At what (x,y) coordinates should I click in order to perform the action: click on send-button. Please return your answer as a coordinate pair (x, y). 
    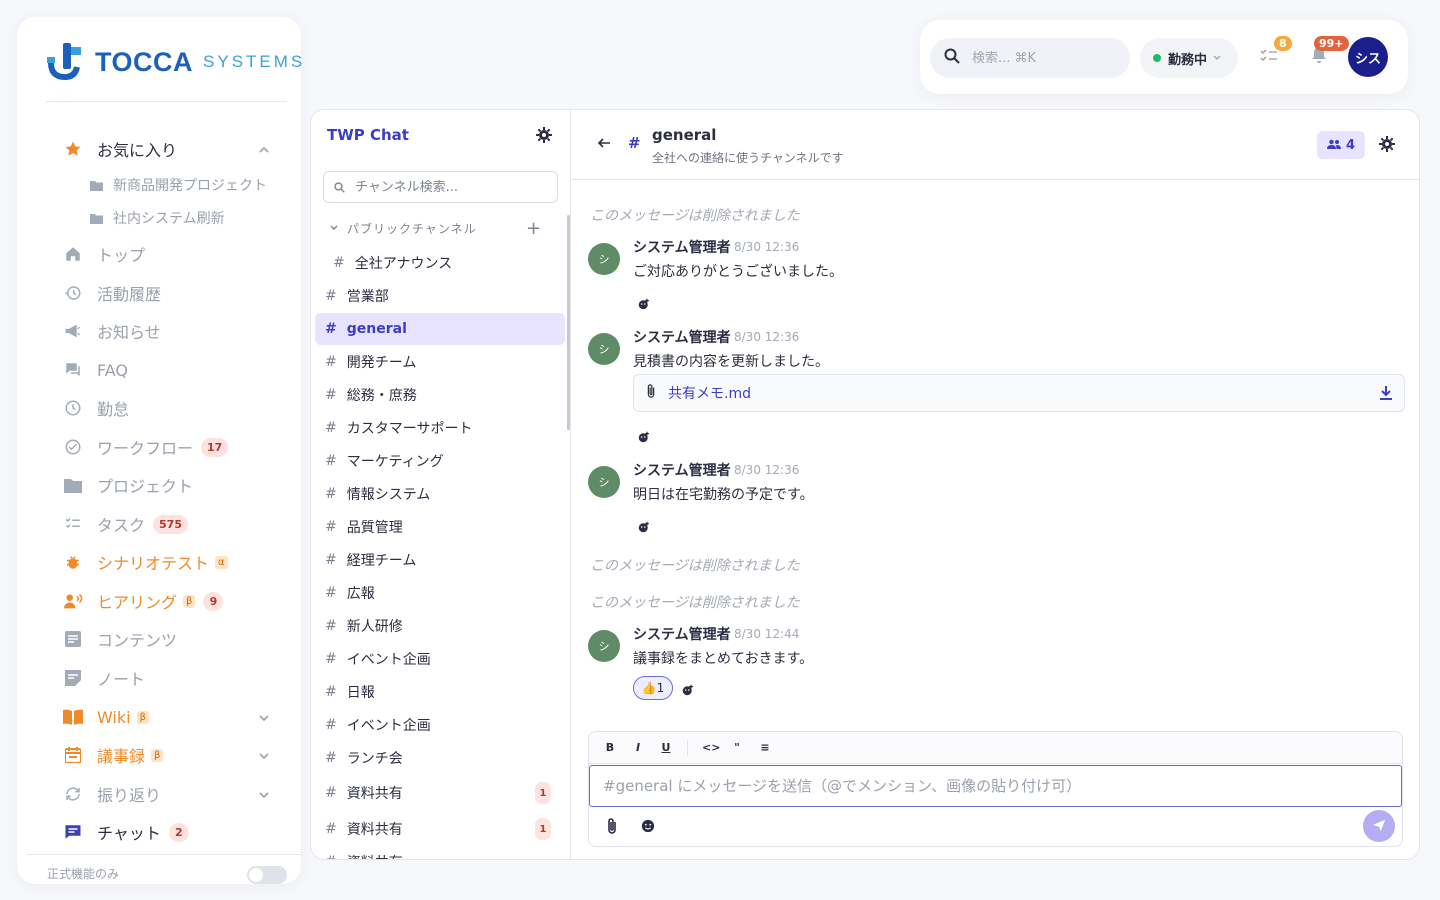
    Looking at the image, I should click on (1379, 826).